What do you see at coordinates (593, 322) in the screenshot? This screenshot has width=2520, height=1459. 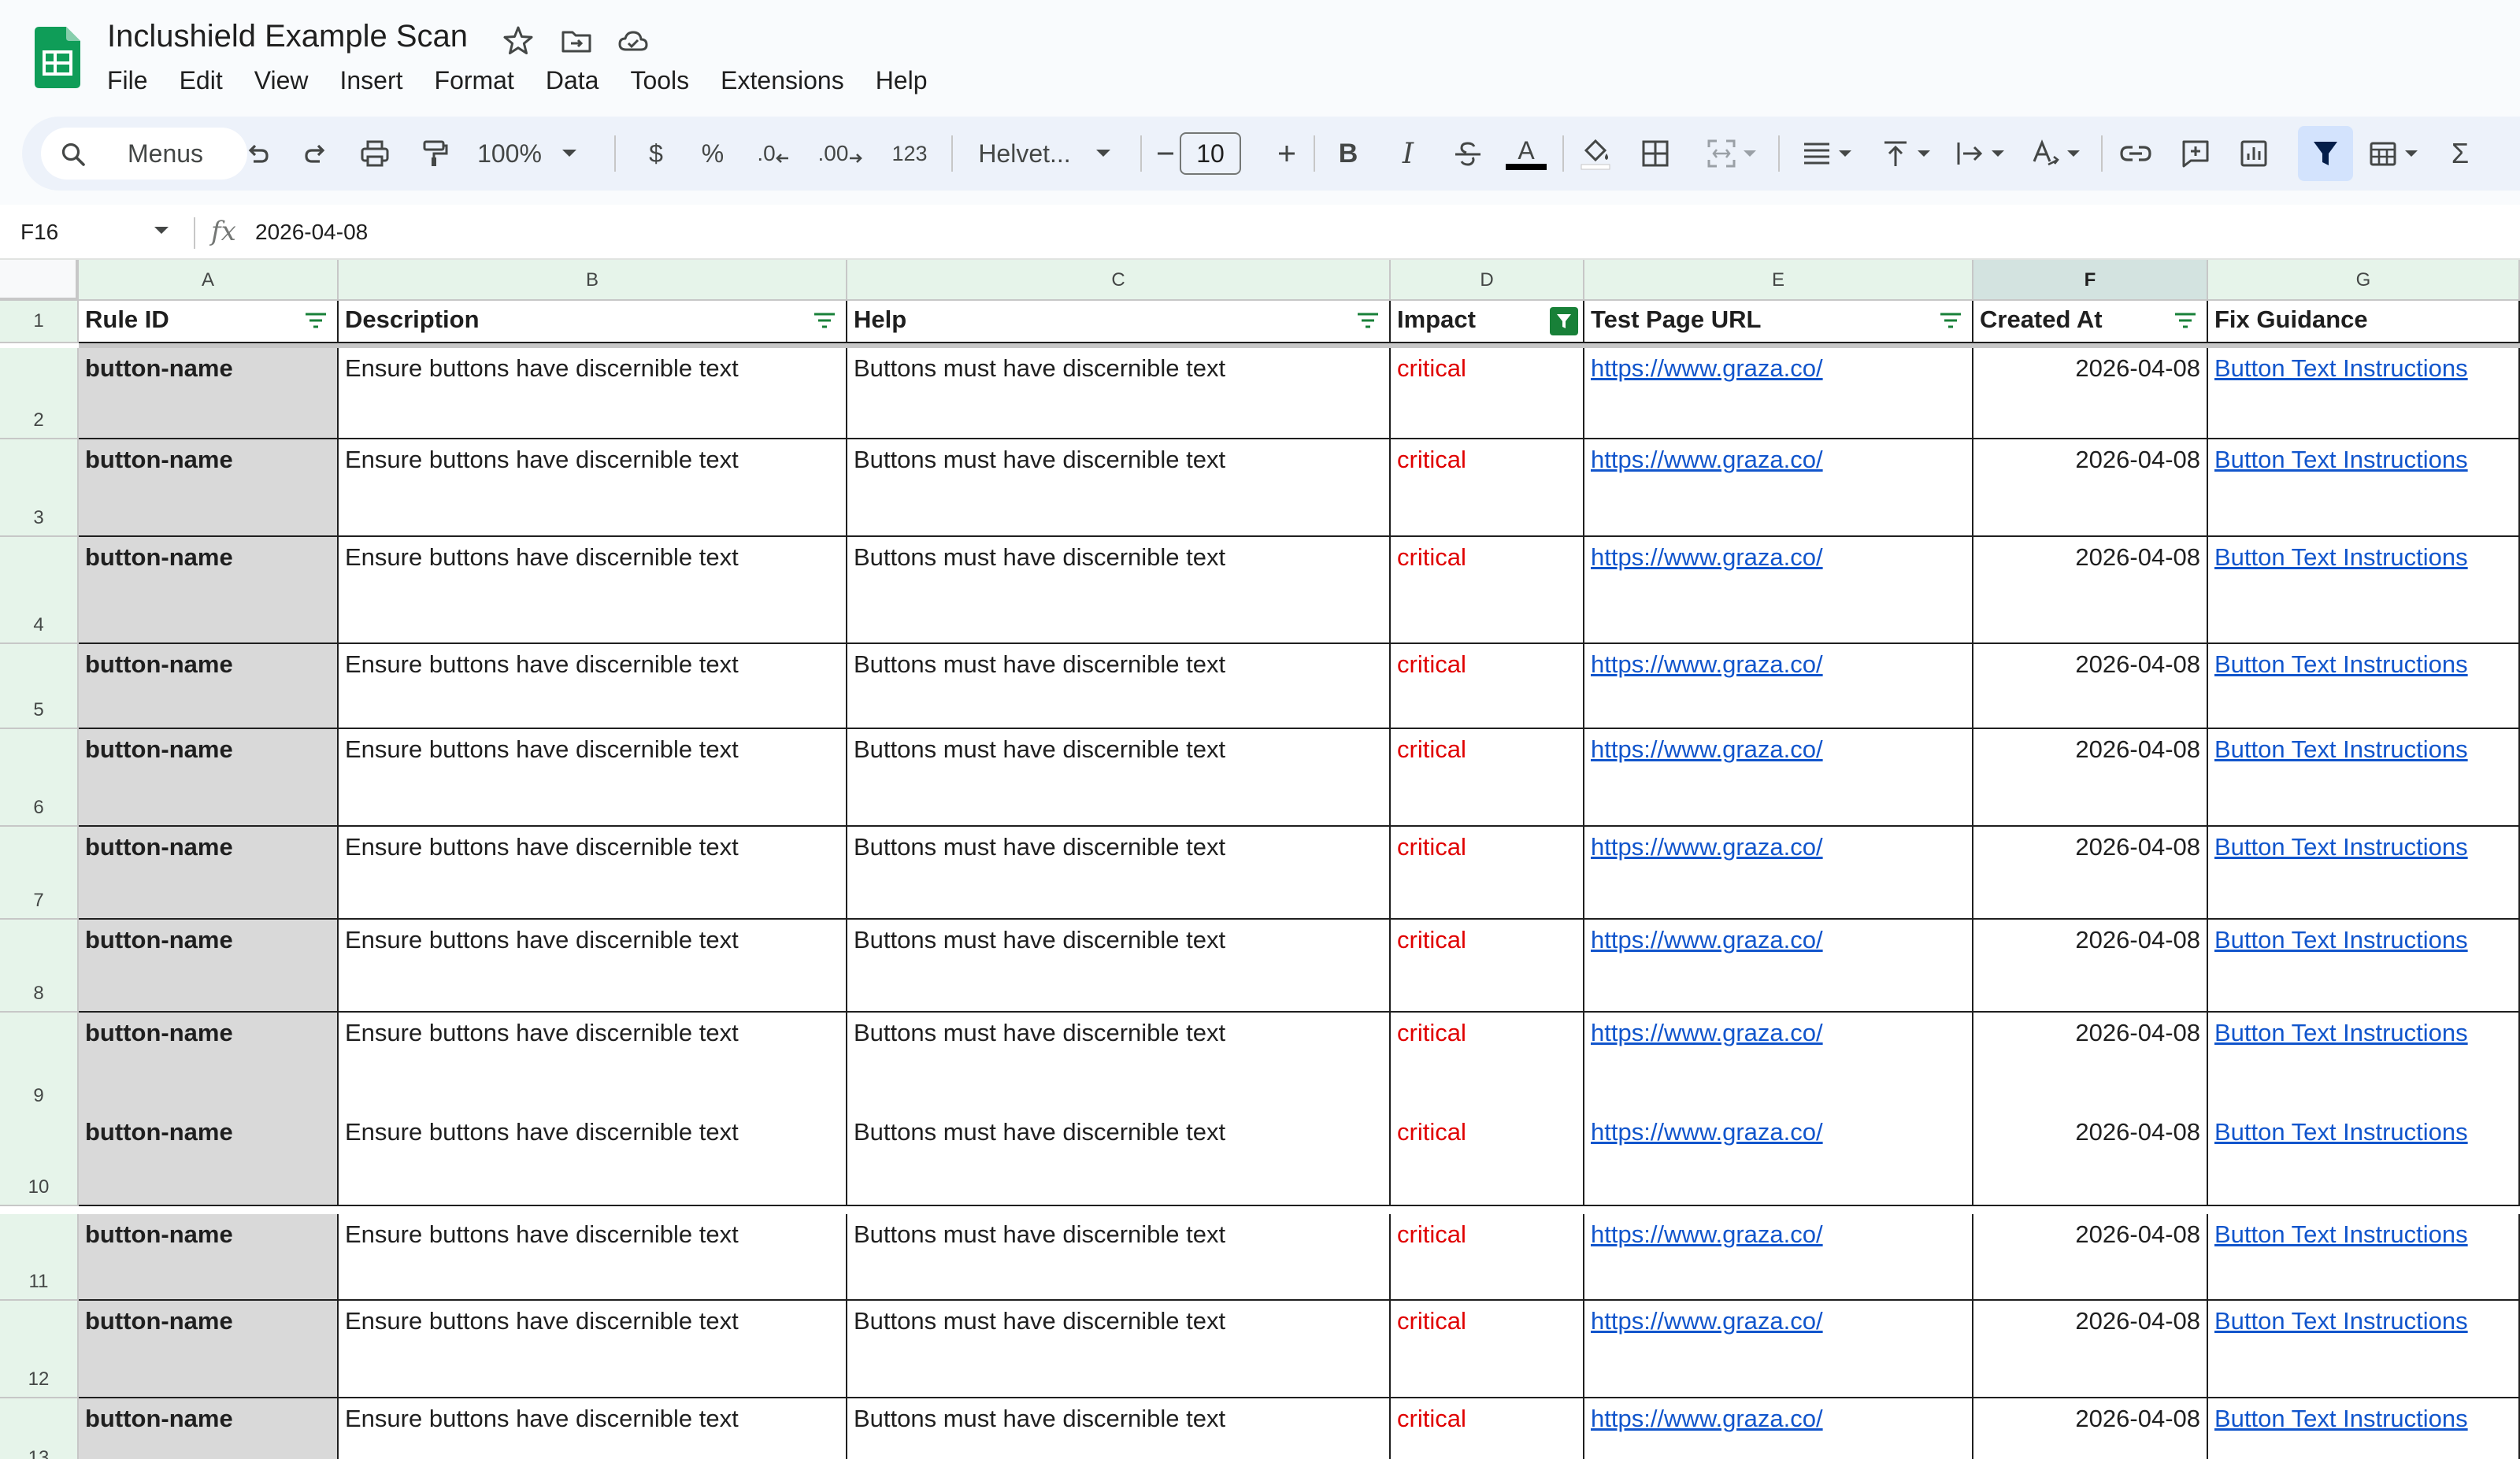 I see `header-cell: Description` at bounding box center [593, 322].